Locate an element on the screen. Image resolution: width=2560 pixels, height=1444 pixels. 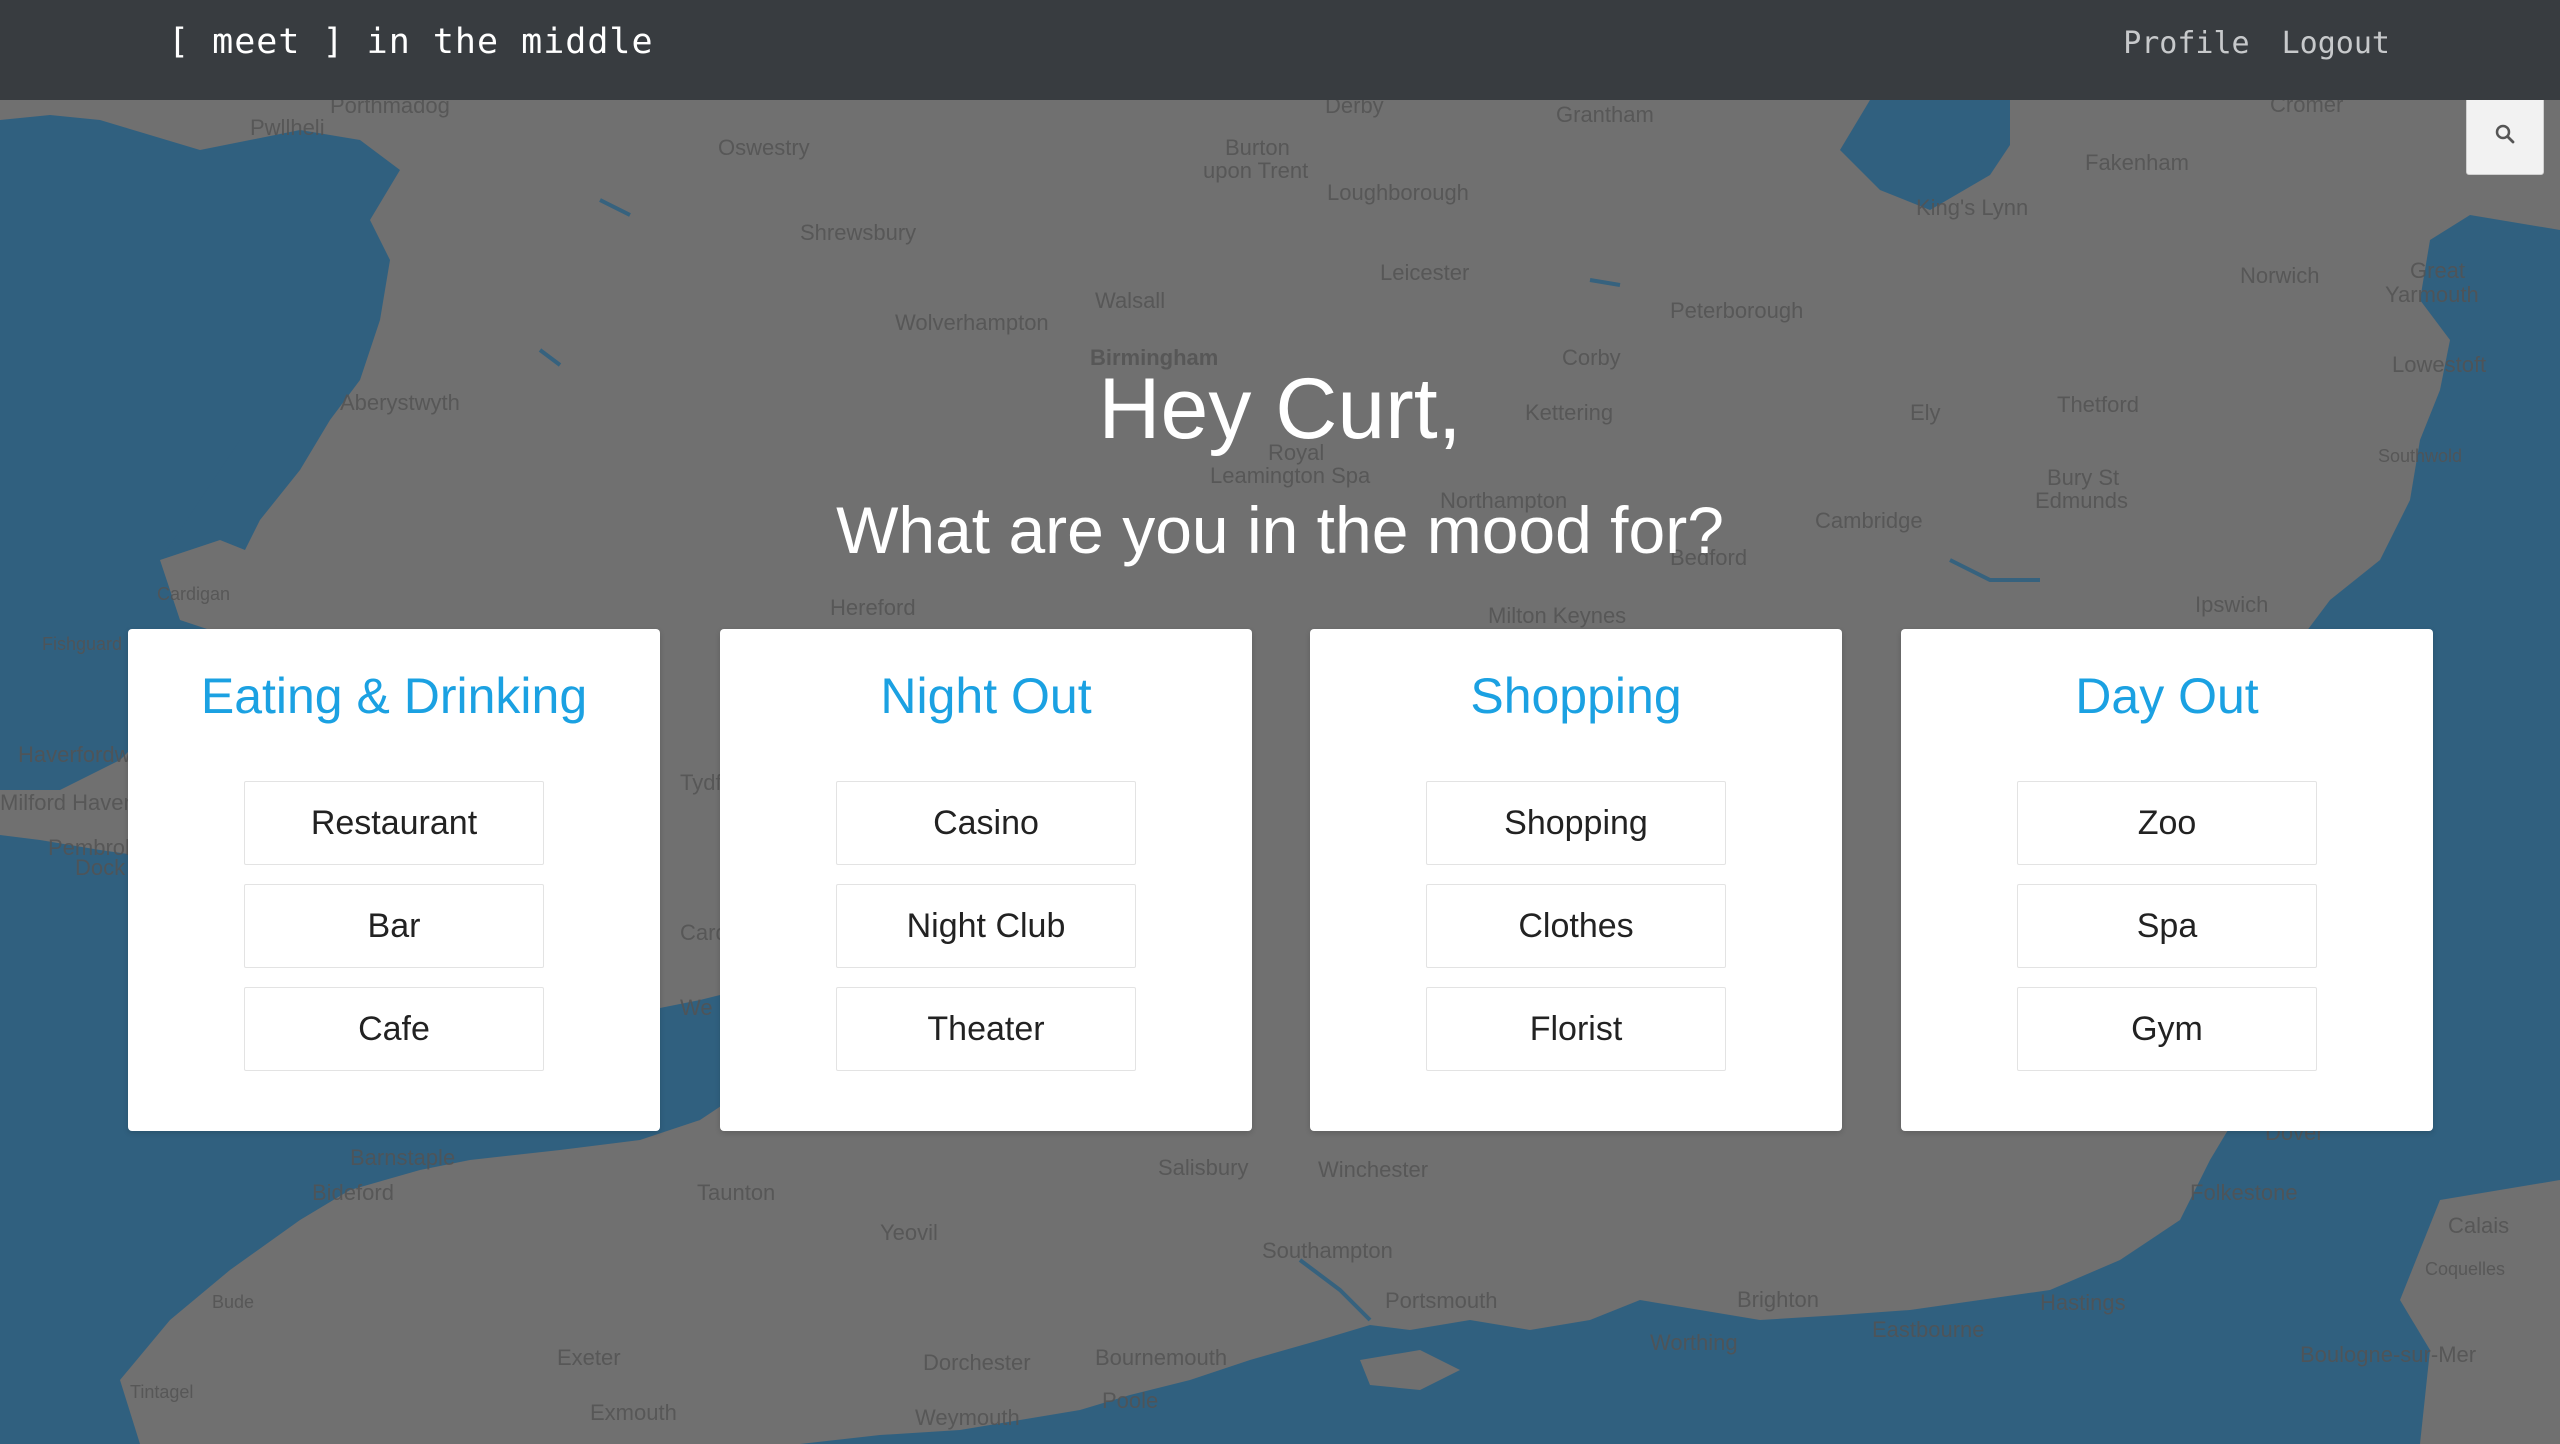
mood-question: What are you in the mood for? is located at coordinates (1280, 530).